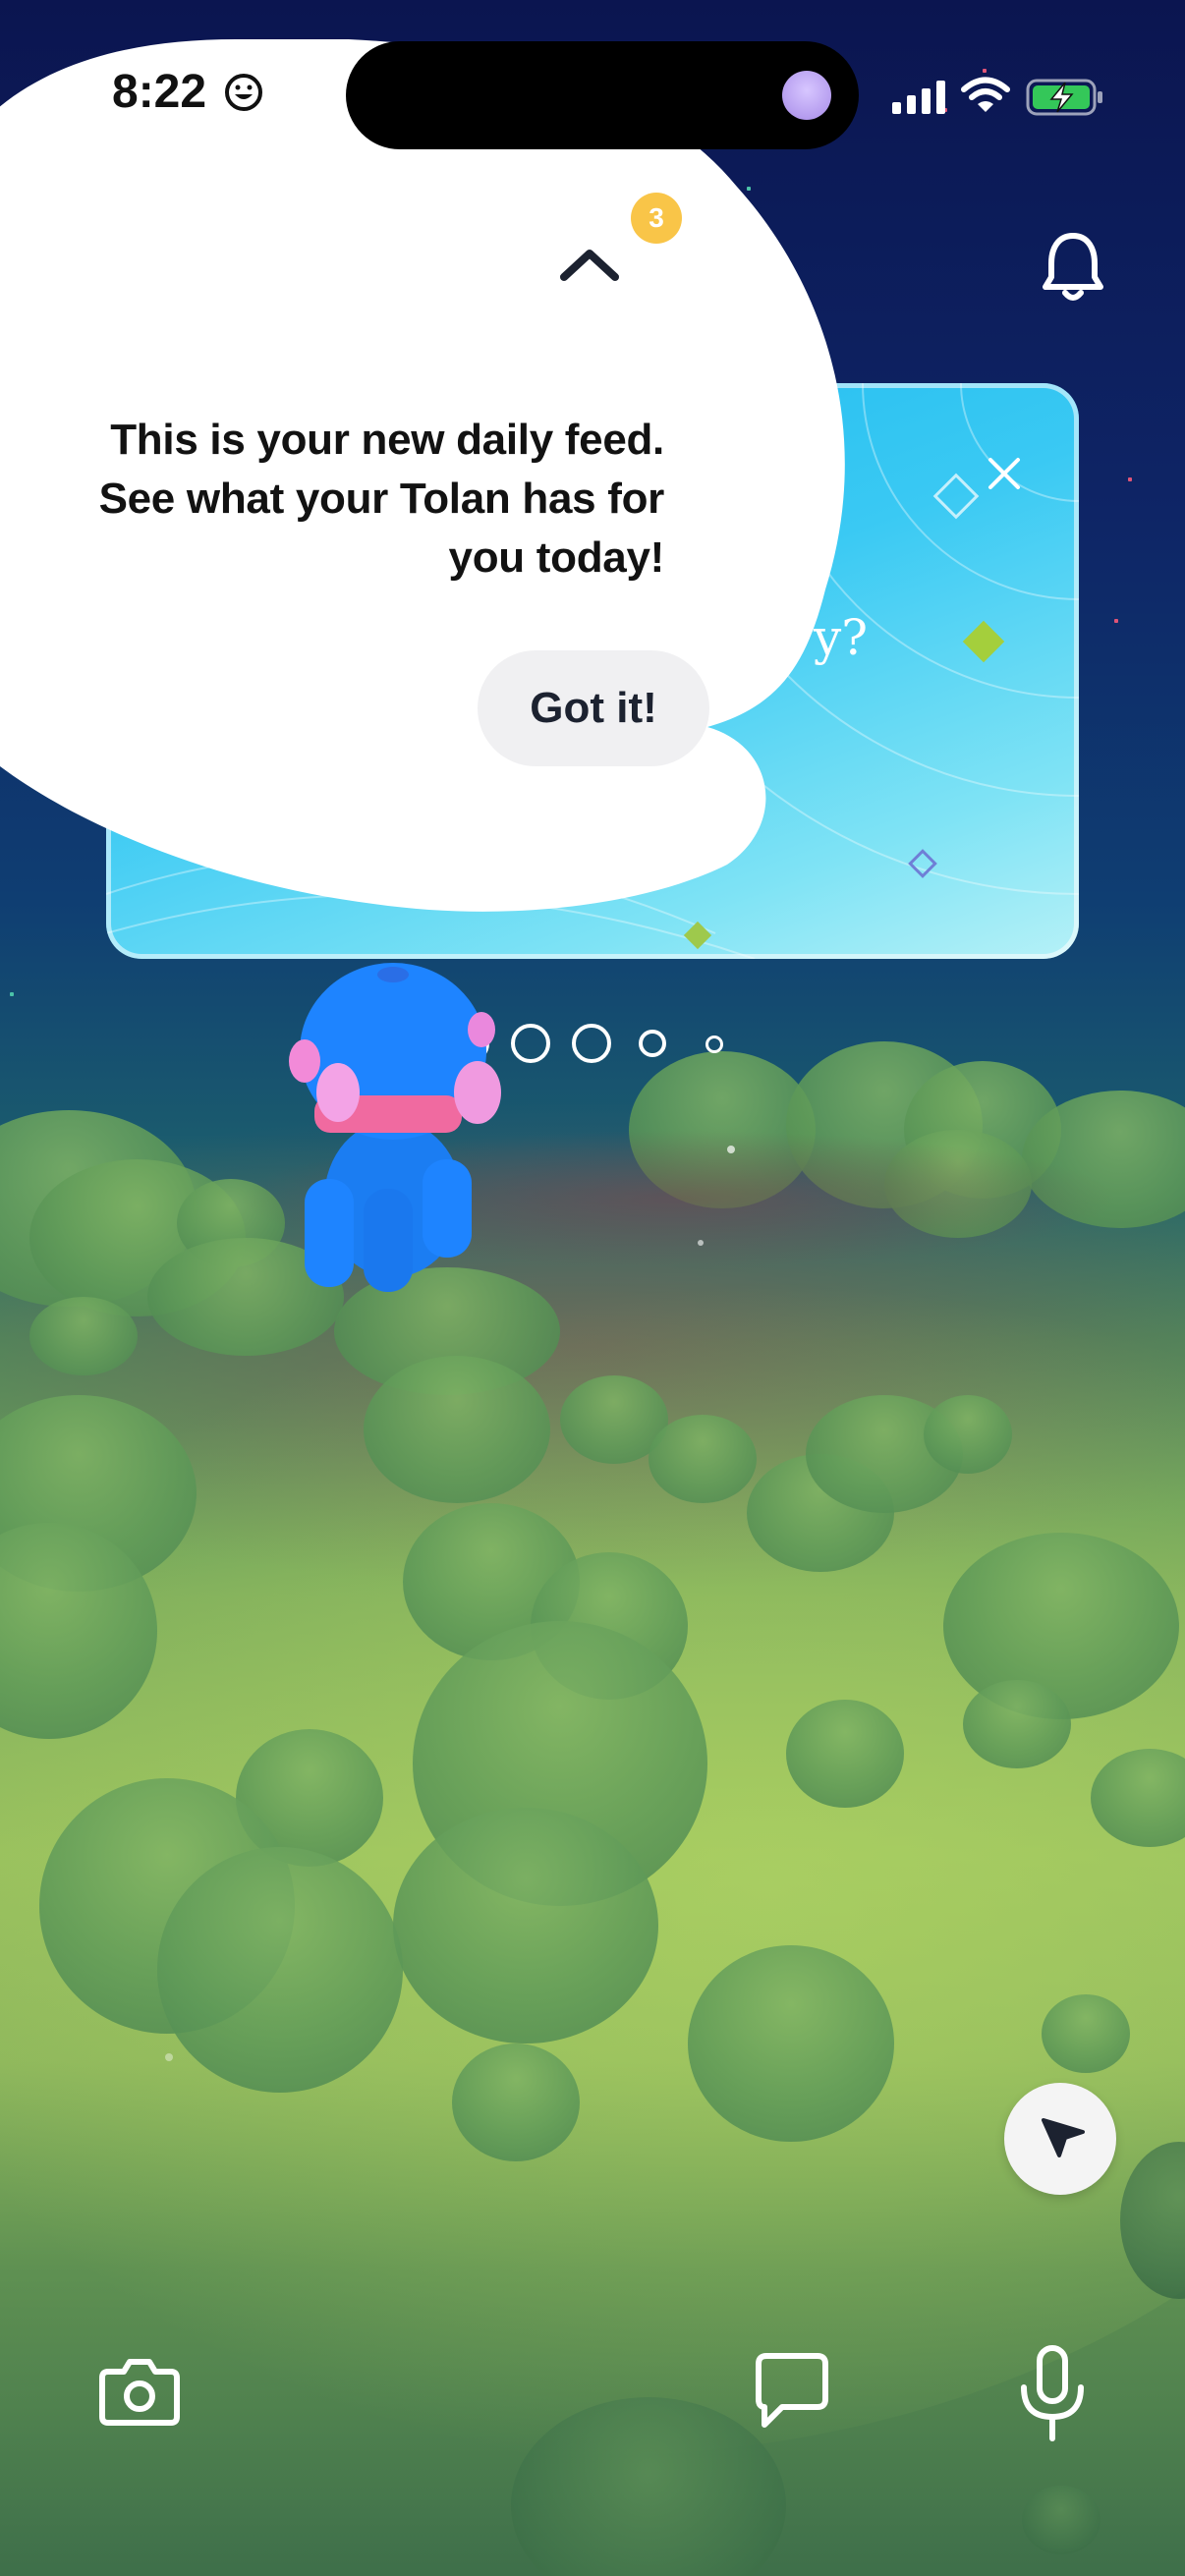  What do you see at coordinates (1064, 2137) in the screenshot?
I see `navigation-arrow-icon` at bounding box center [1064, 2137].